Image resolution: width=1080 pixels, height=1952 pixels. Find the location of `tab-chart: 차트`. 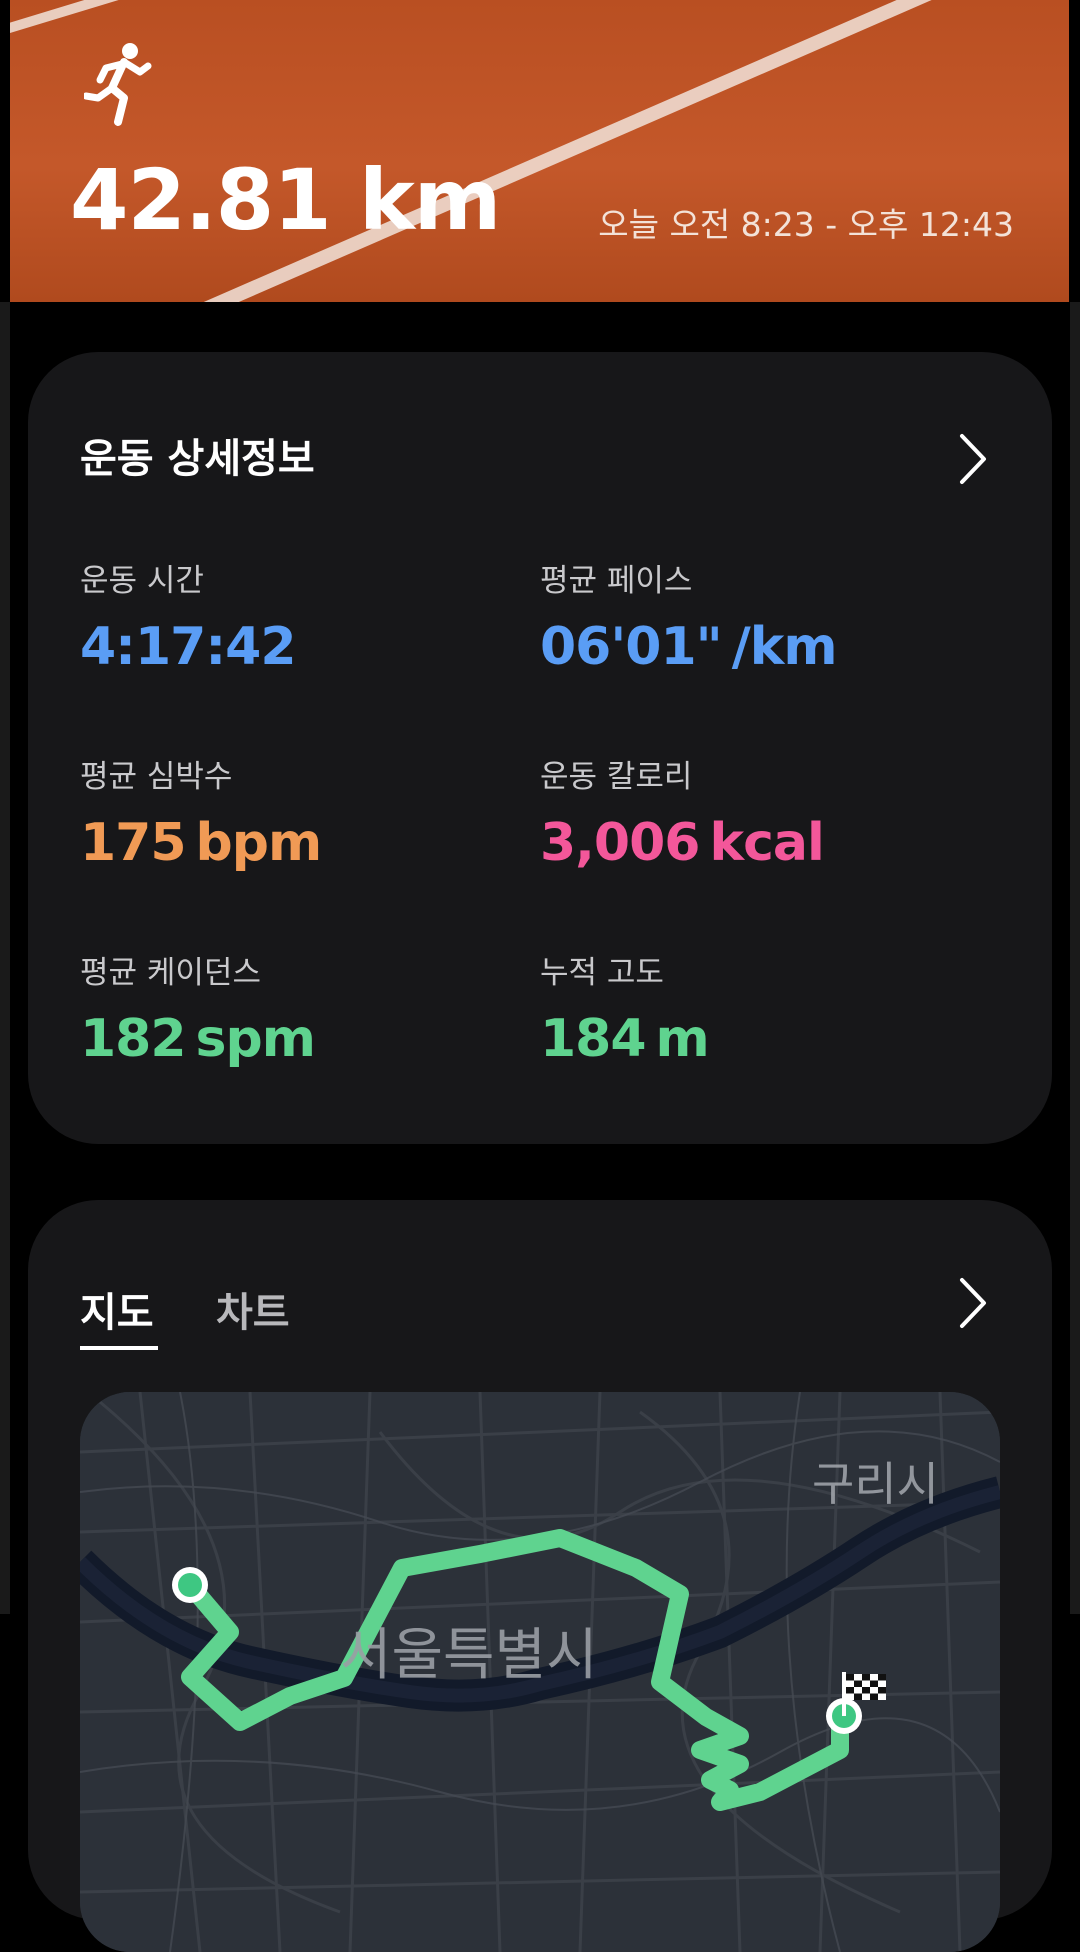

tab-chart: 차트 is located at coordinates (253, 1309).